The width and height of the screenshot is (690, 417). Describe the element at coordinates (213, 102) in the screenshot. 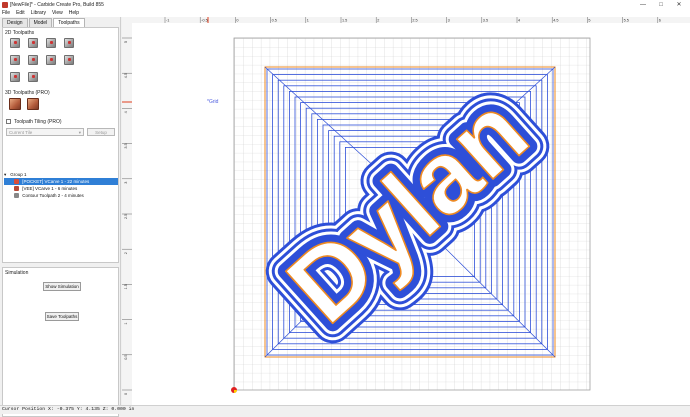

I see `grid-label: *Grid` at that location.